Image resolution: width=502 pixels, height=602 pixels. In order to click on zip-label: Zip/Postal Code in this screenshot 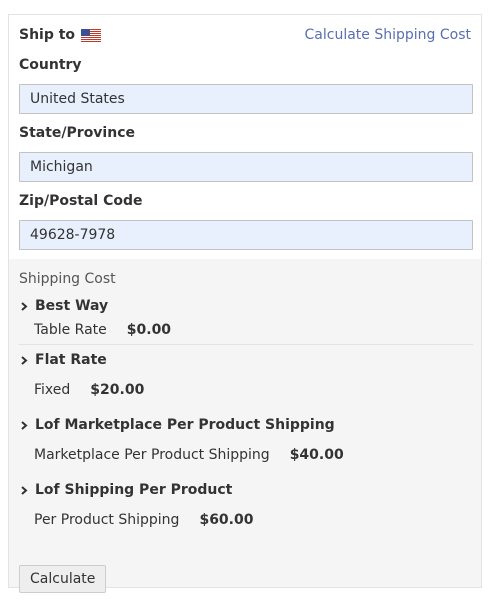, I will do `click(81, 201)`.